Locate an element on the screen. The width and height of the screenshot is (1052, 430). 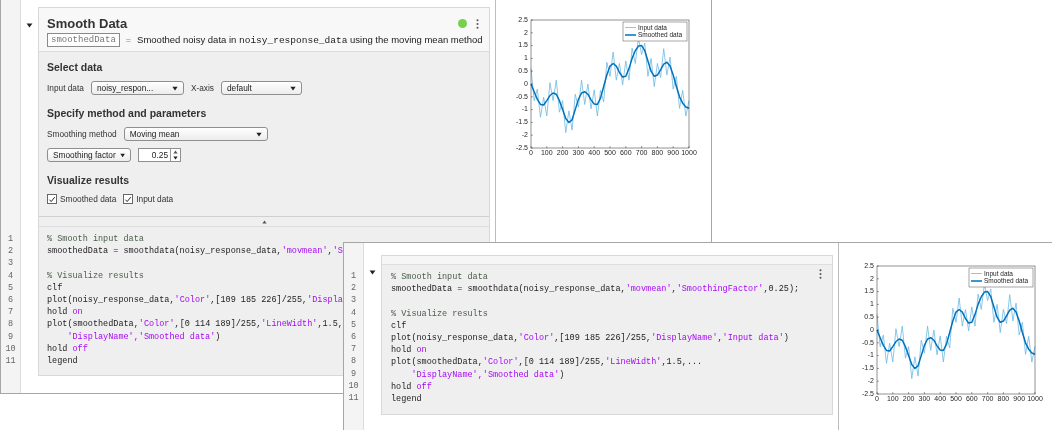
field-label: Input data is located at coordinates (65, 88).